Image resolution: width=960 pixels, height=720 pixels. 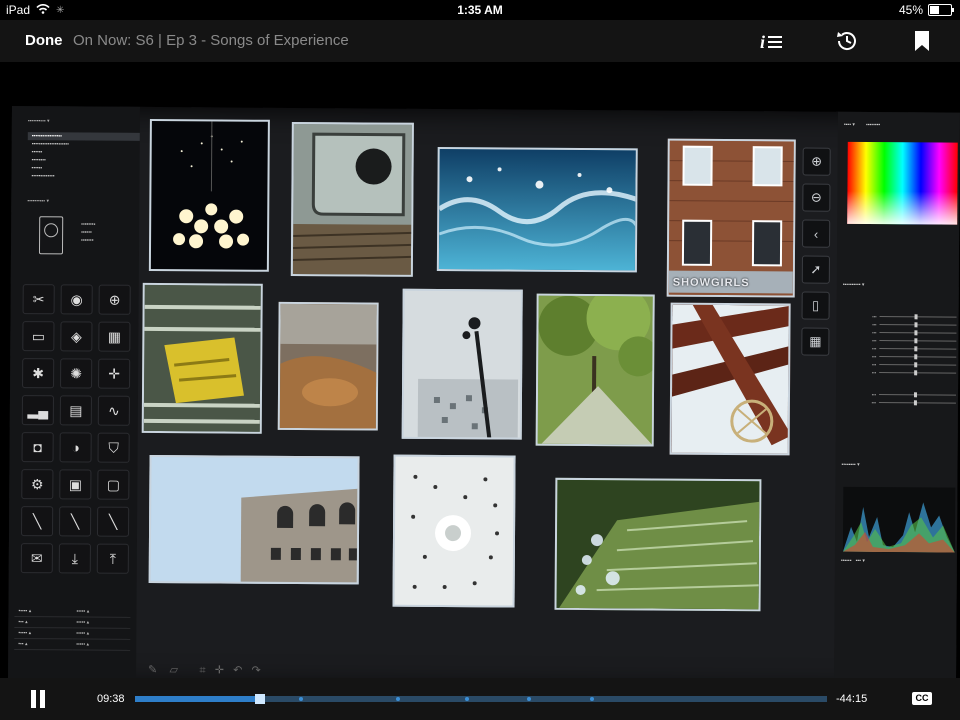 I want to click on photo-yellow-chair, so click(x=202, y=358).